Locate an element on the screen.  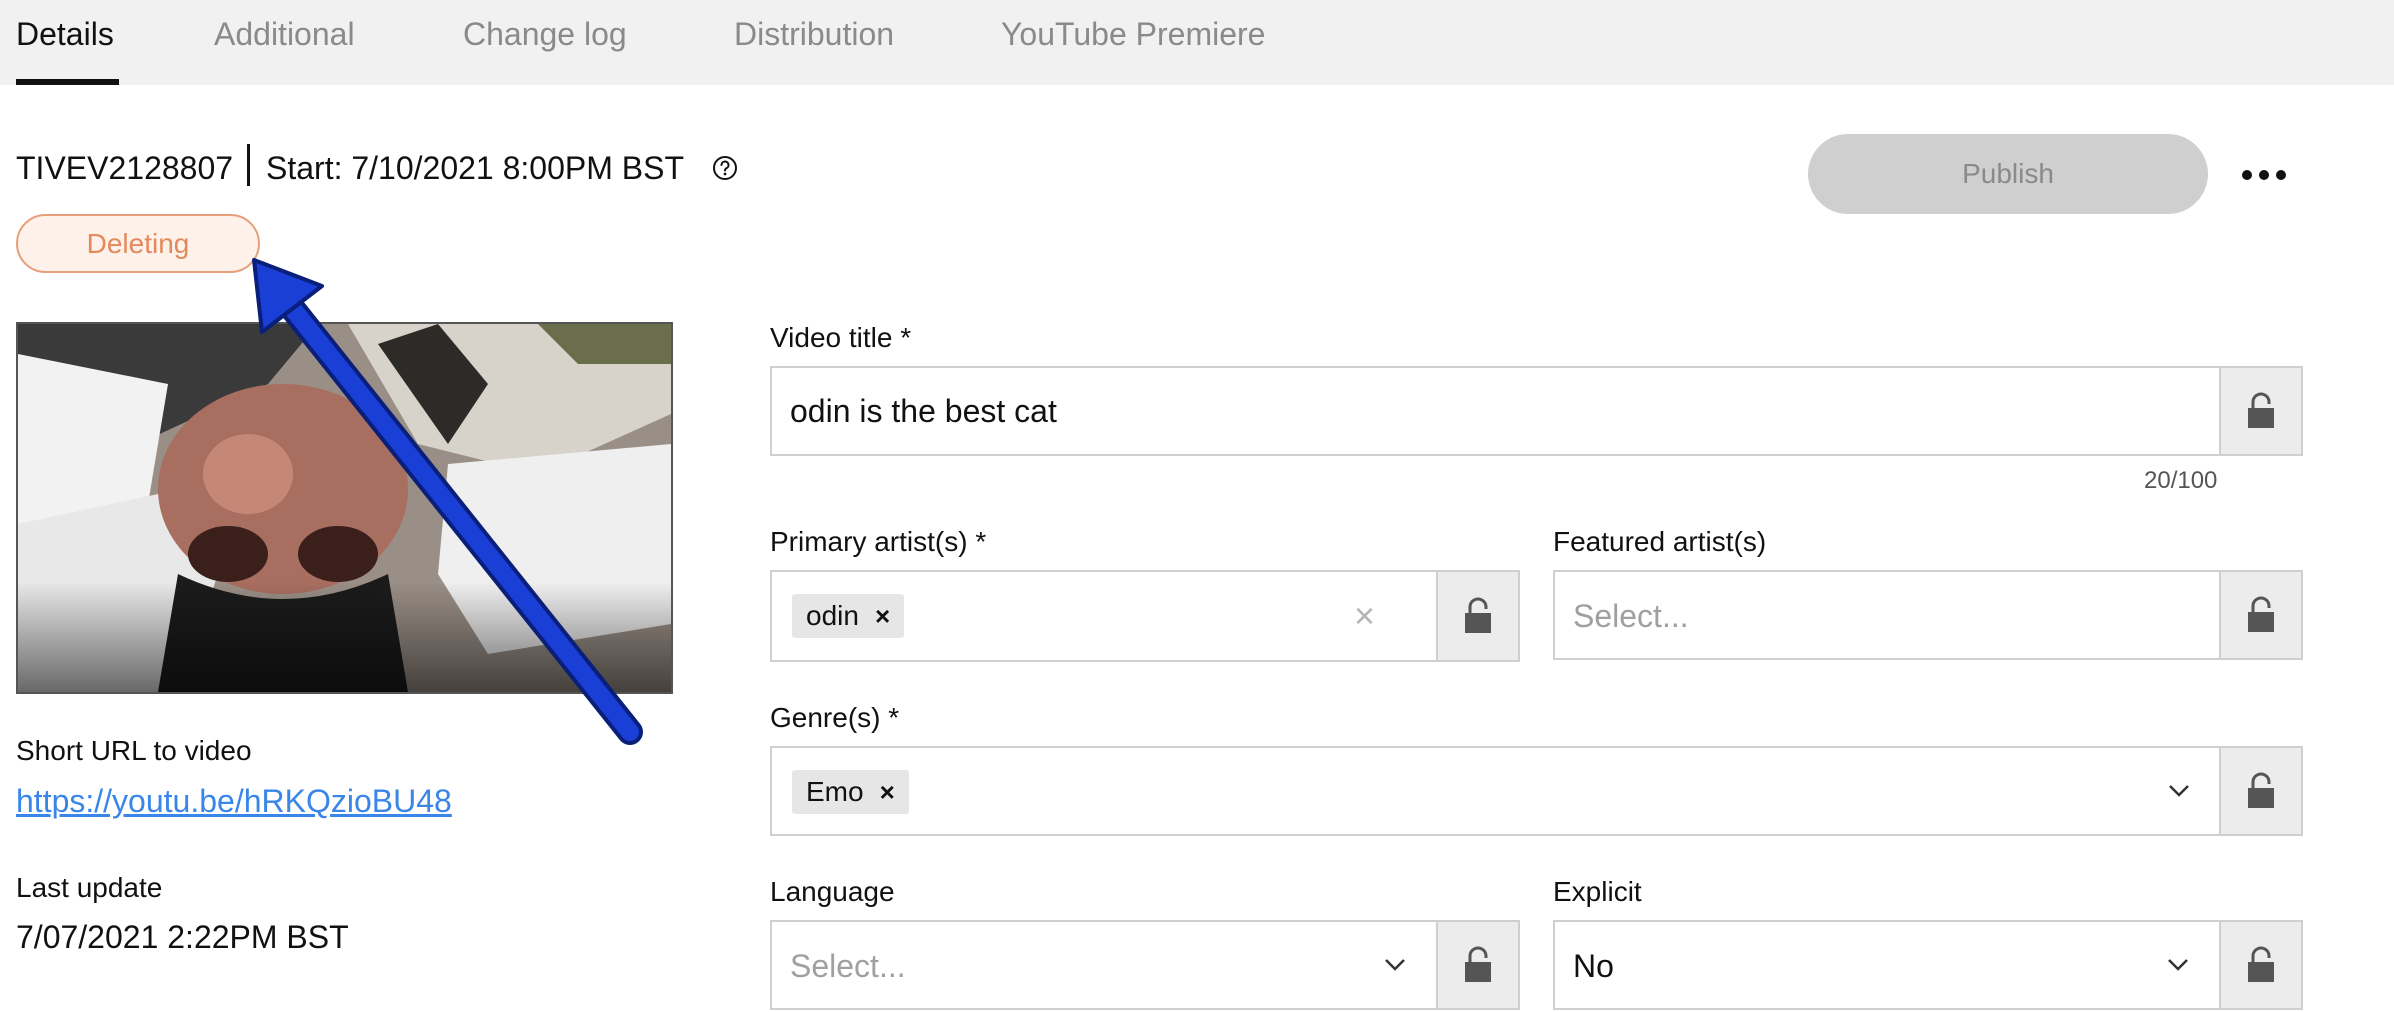
language-label: Language is located at coordinates (832, 891).